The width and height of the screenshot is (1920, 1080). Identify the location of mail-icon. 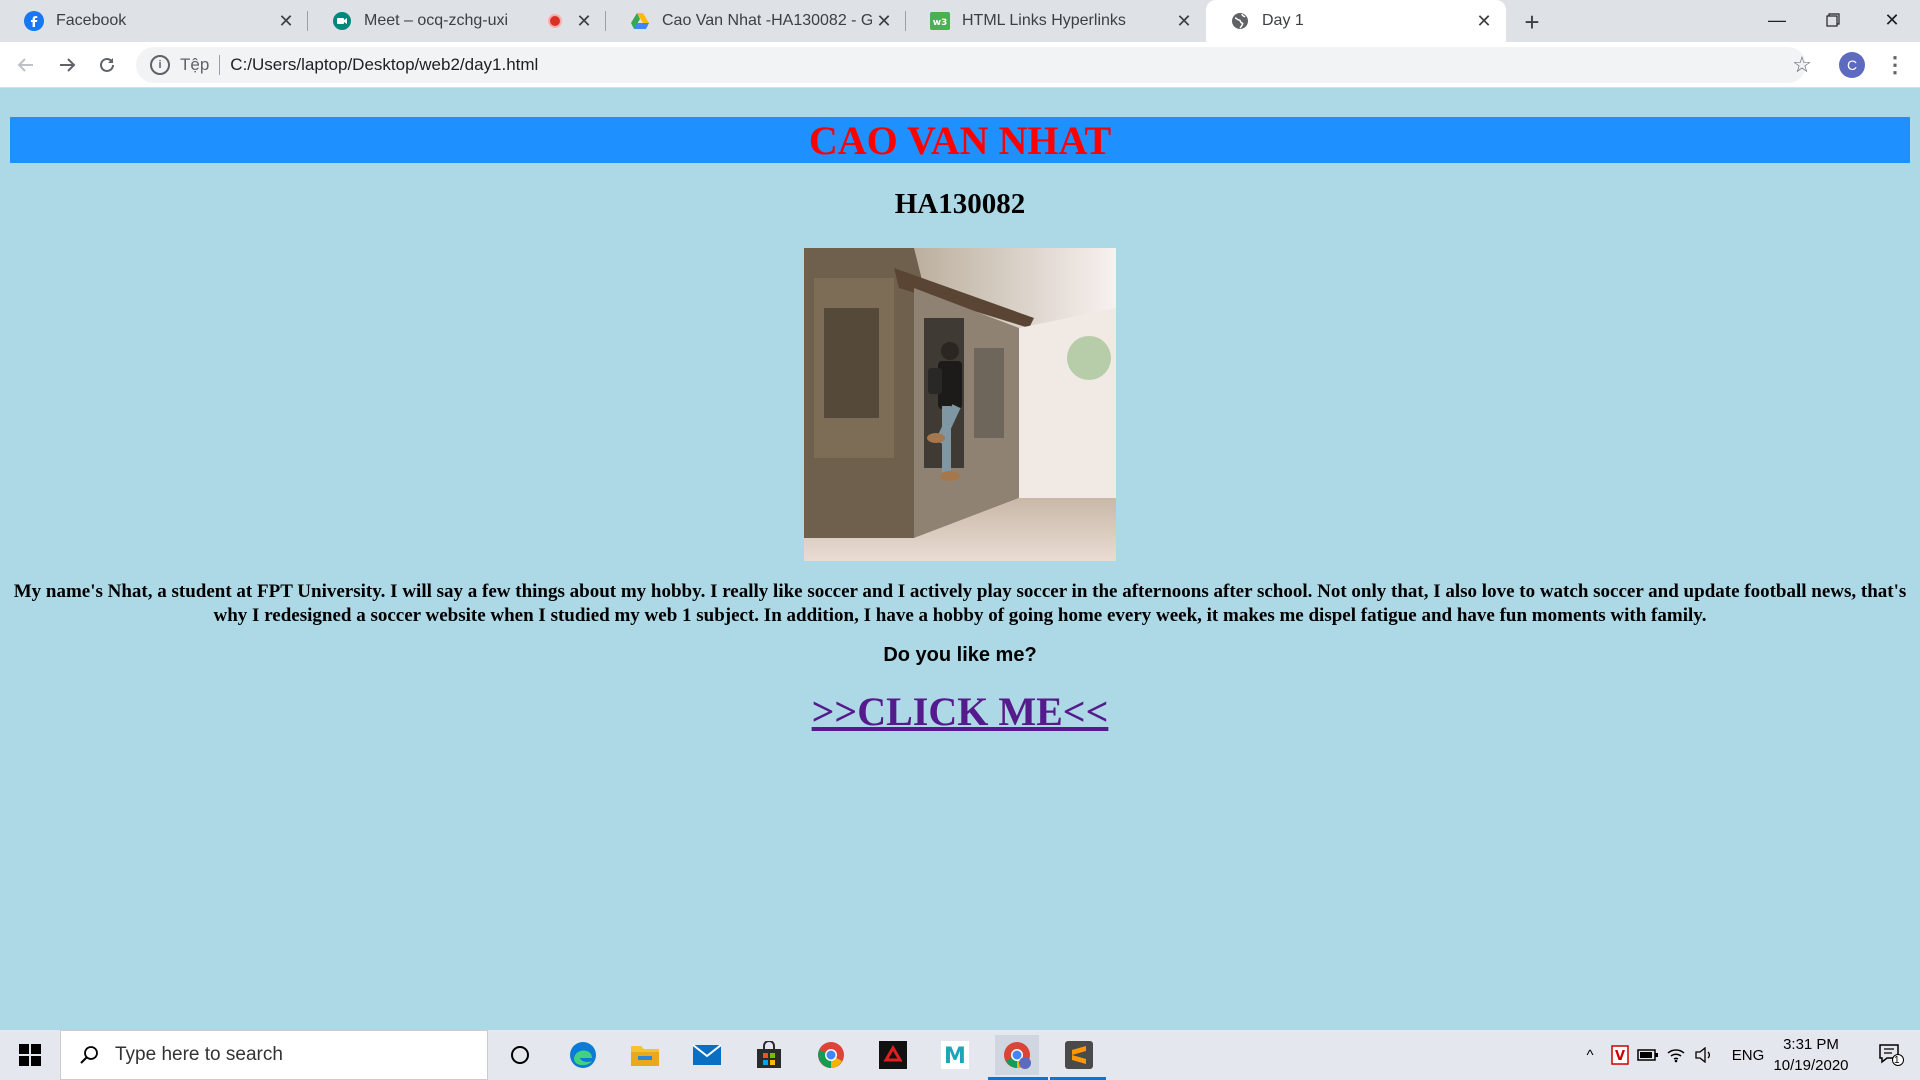
(707, 1055).